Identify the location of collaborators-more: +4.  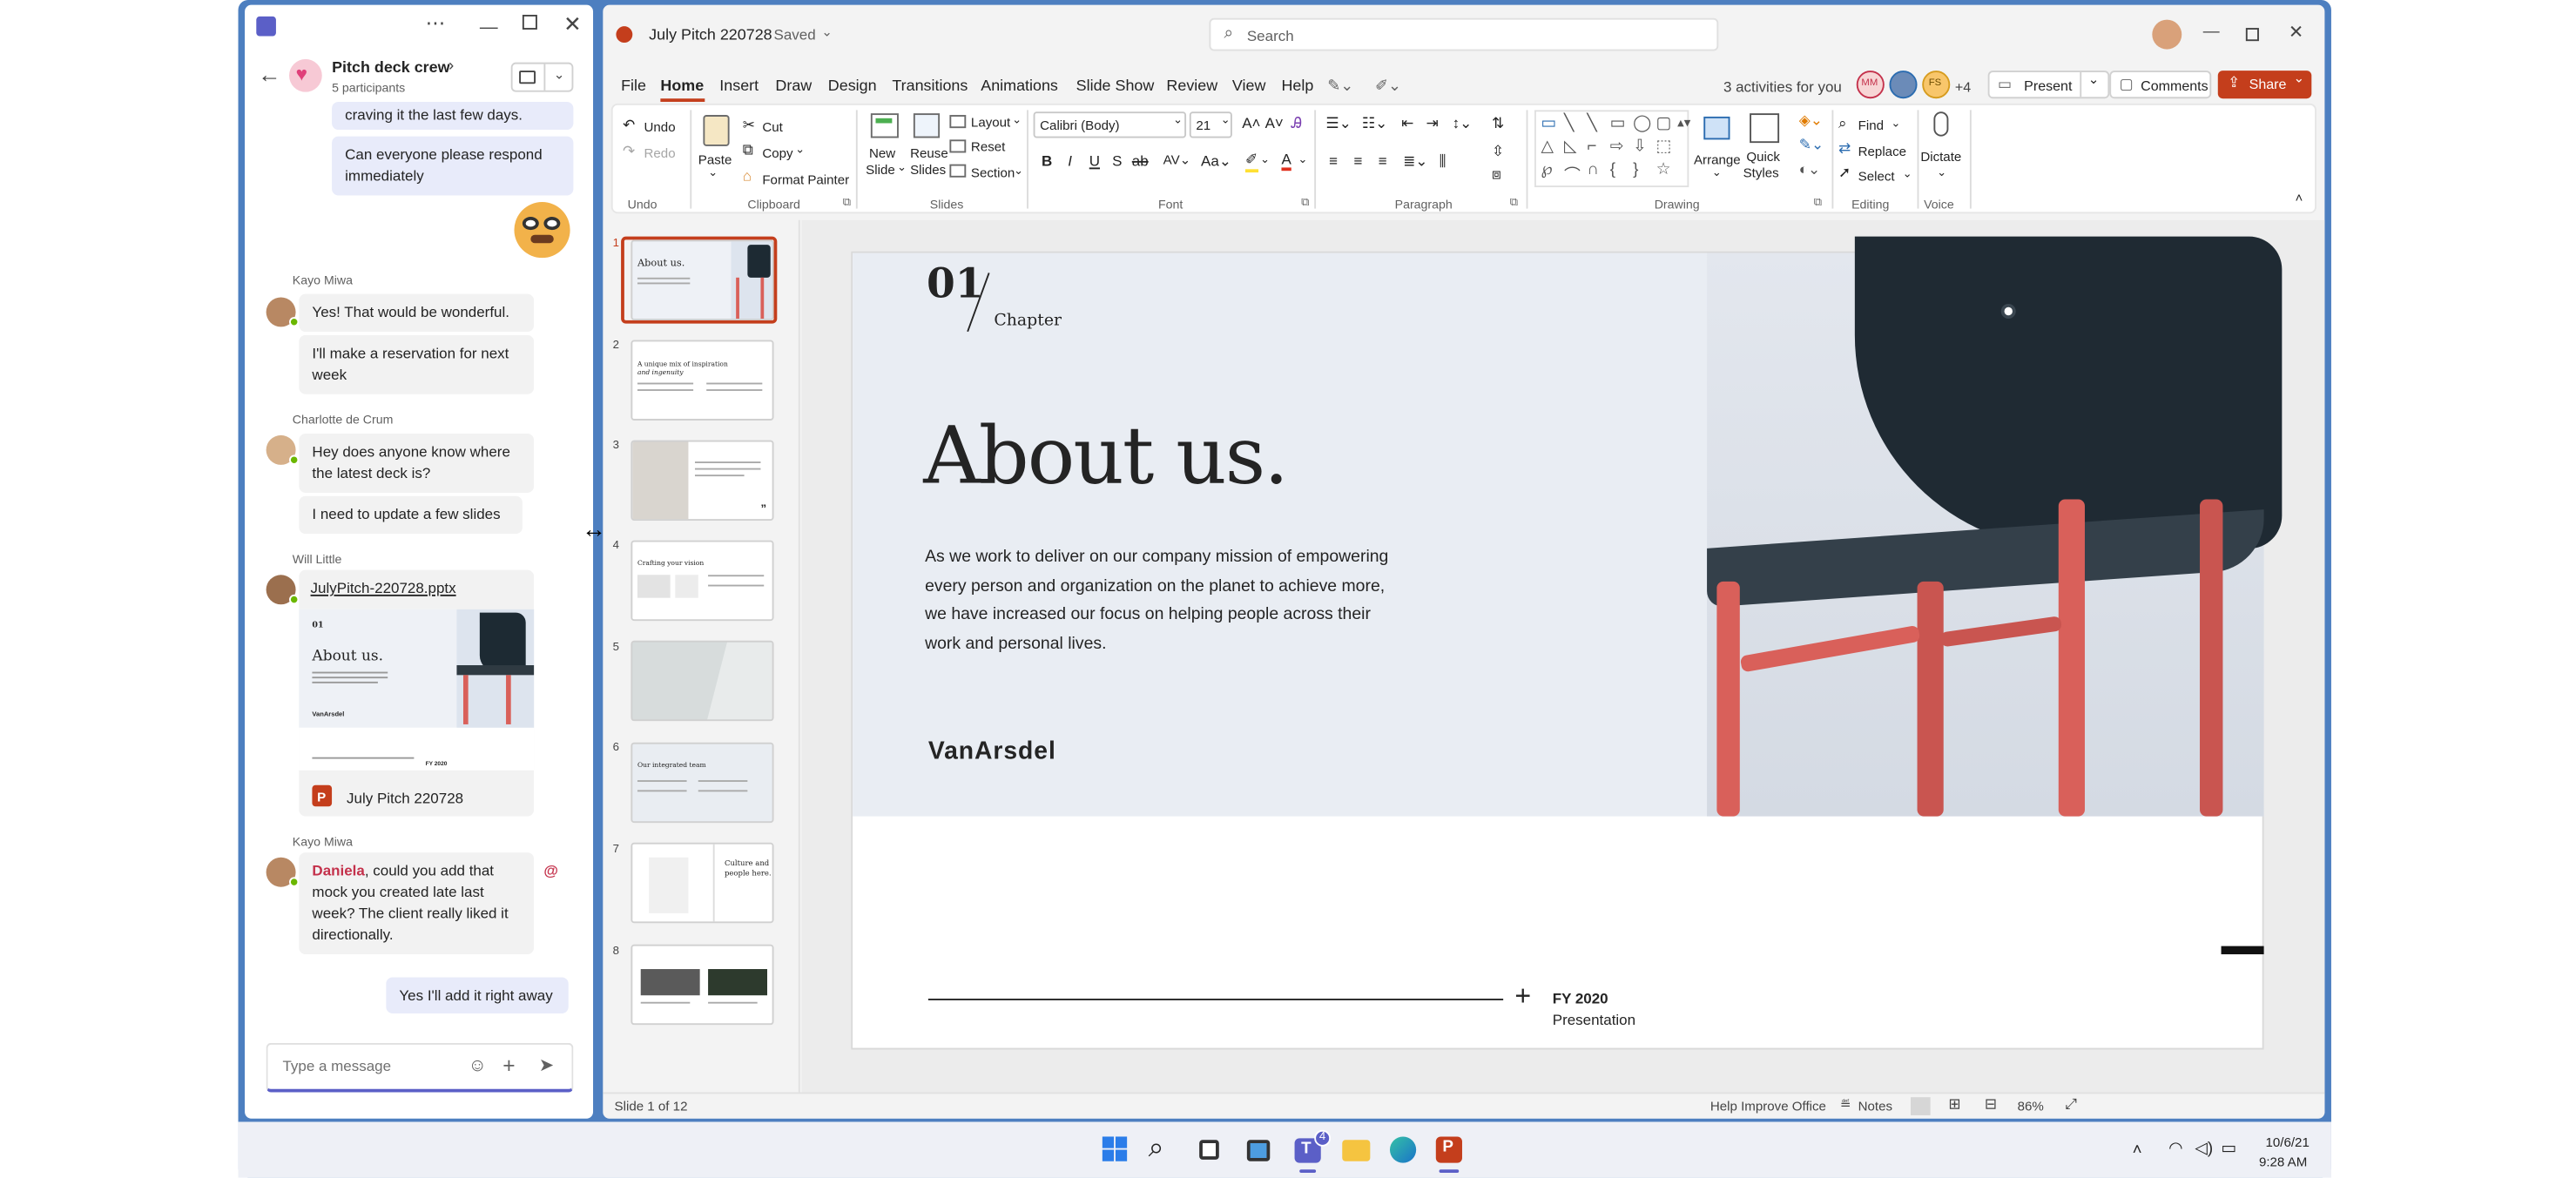
(1963, 87).